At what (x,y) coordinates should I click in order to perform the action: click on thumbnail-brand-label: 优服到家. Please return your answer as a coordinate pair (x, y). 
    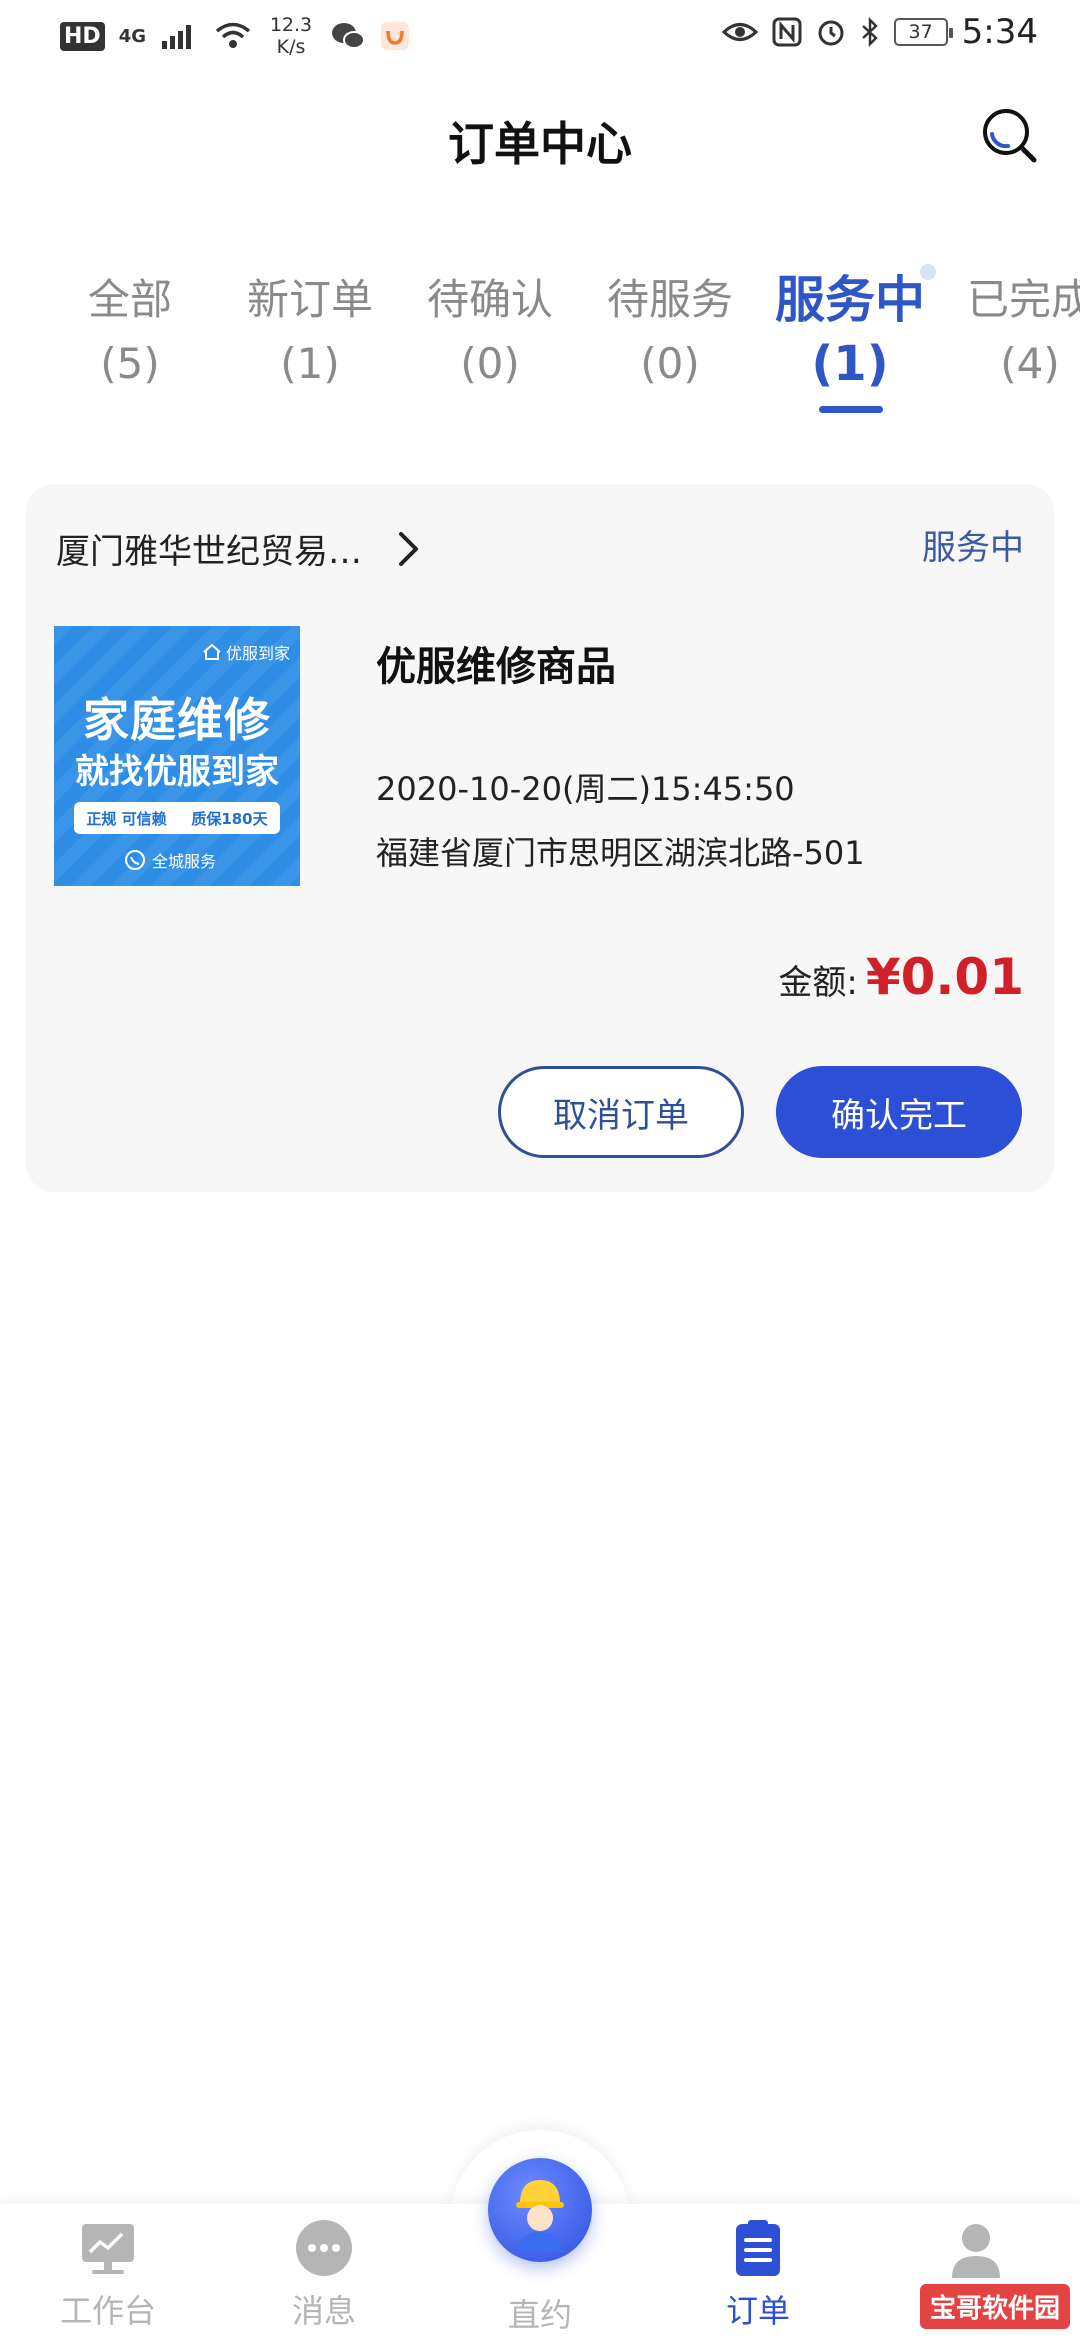
    Looking at the image, I should click on (257, 653).